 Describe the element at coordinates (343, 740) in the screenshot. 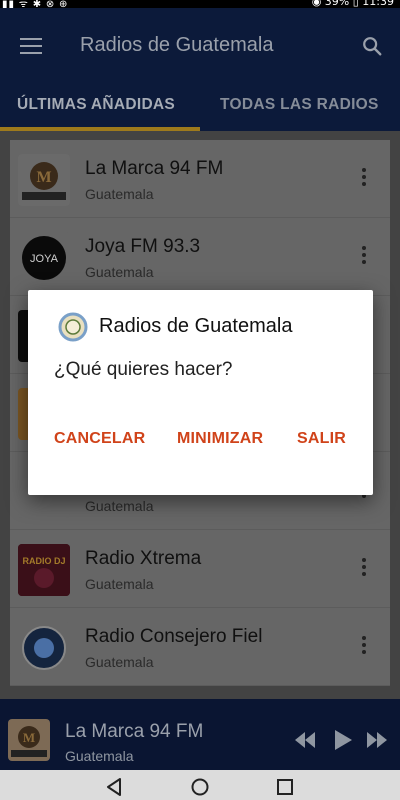

I see `play-icon` at that location.